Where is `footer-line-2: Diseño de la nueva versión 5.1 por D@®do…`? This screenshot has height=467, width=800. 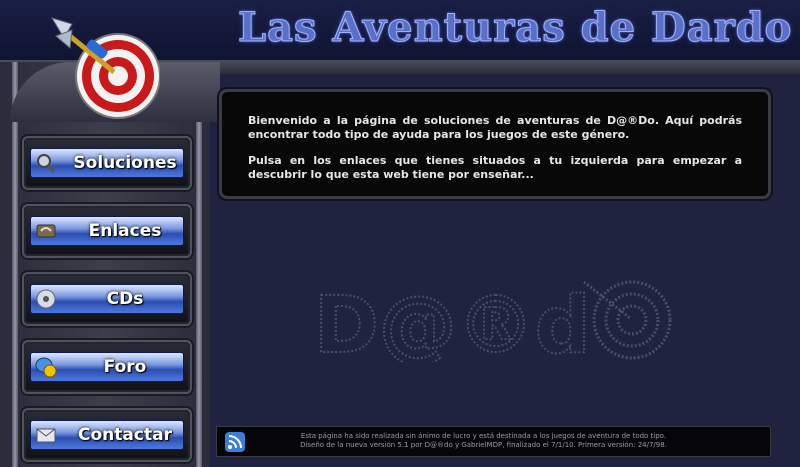
footer-line-2: Diseño de la nueva versión 5.1 por D@®do… is located at coordinates (483, 445).